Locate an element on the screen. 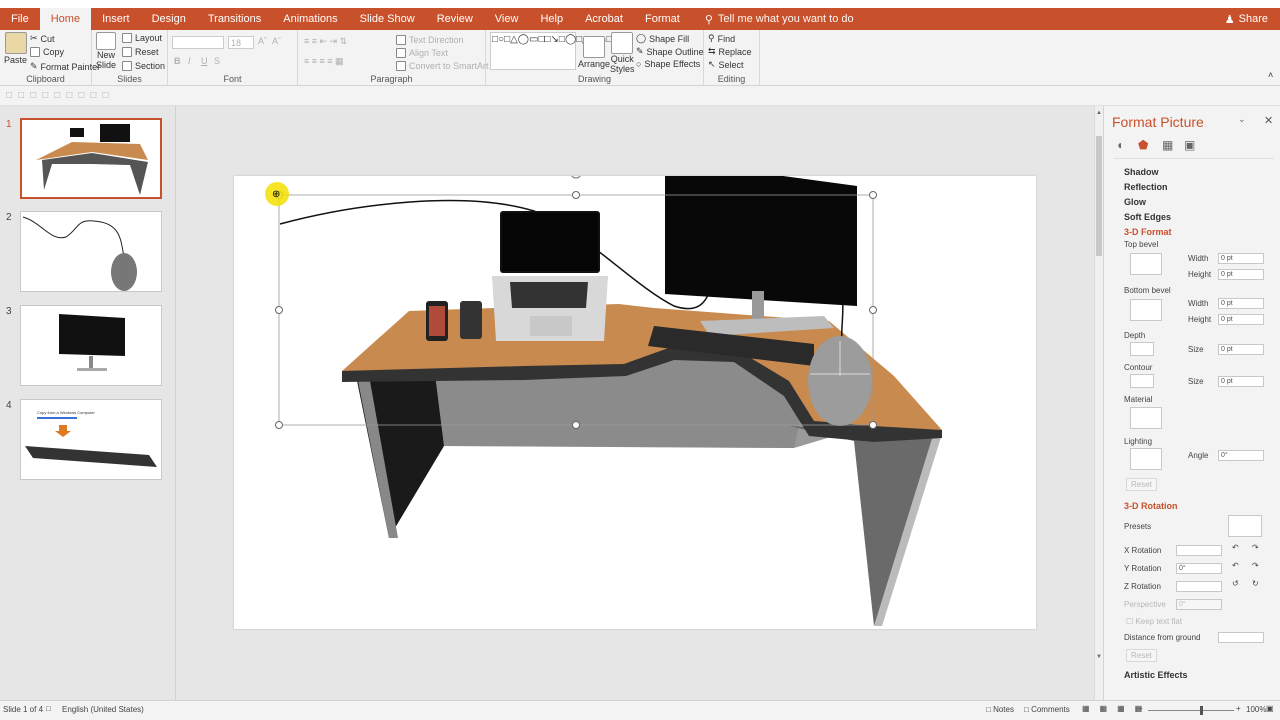 The height and width of the screenshot is (720, 1280). tab-format: Format is located at coordinates (662, 19).